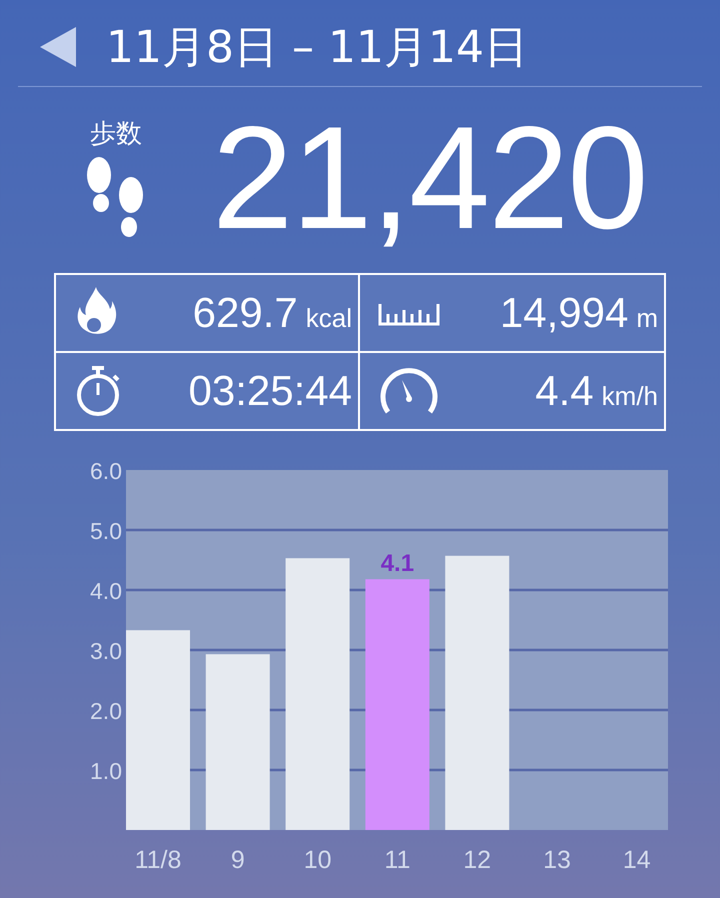  I want to click on stat-value: 14,994, so click(564, 313).